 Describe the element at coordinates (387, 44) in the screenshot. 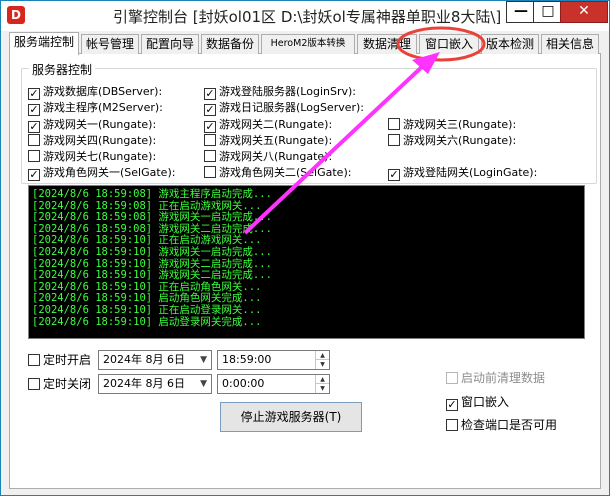

I see `tab-data-cleanup: 数据清理` at that location.